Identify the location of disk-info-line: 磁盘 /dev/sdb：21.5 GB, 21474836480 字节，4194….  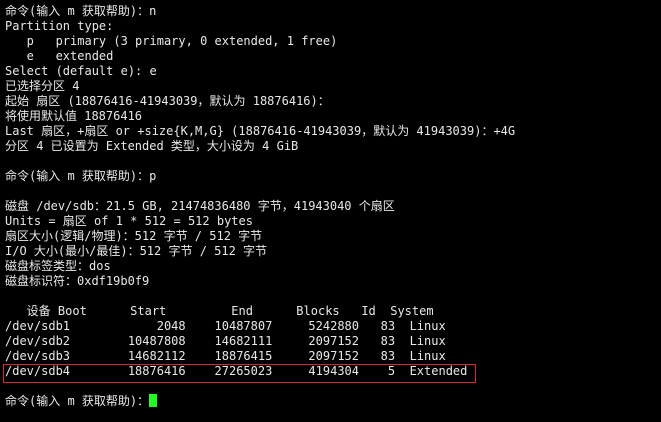
(200, 206).